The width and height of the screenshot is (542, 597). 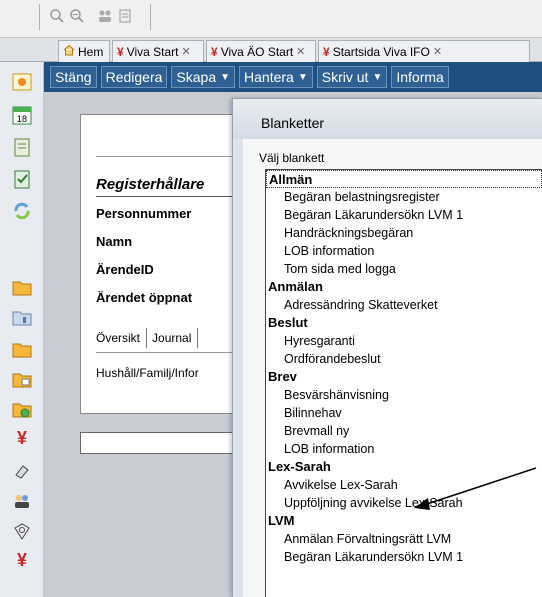 I want to click on field-label-arendet-oppnat: Ärendet öppnat, so click(x=144, y=297).